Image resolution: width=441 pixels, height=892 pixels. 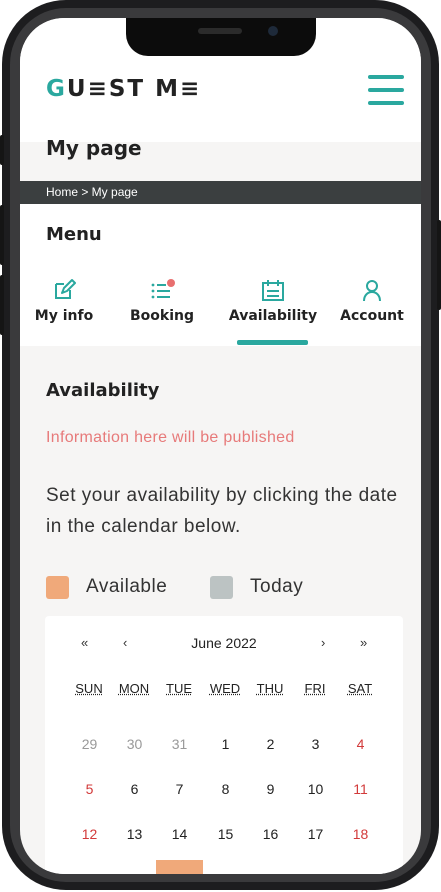 I want to click on weekday-header: TUE, so click(x=179, y=688).